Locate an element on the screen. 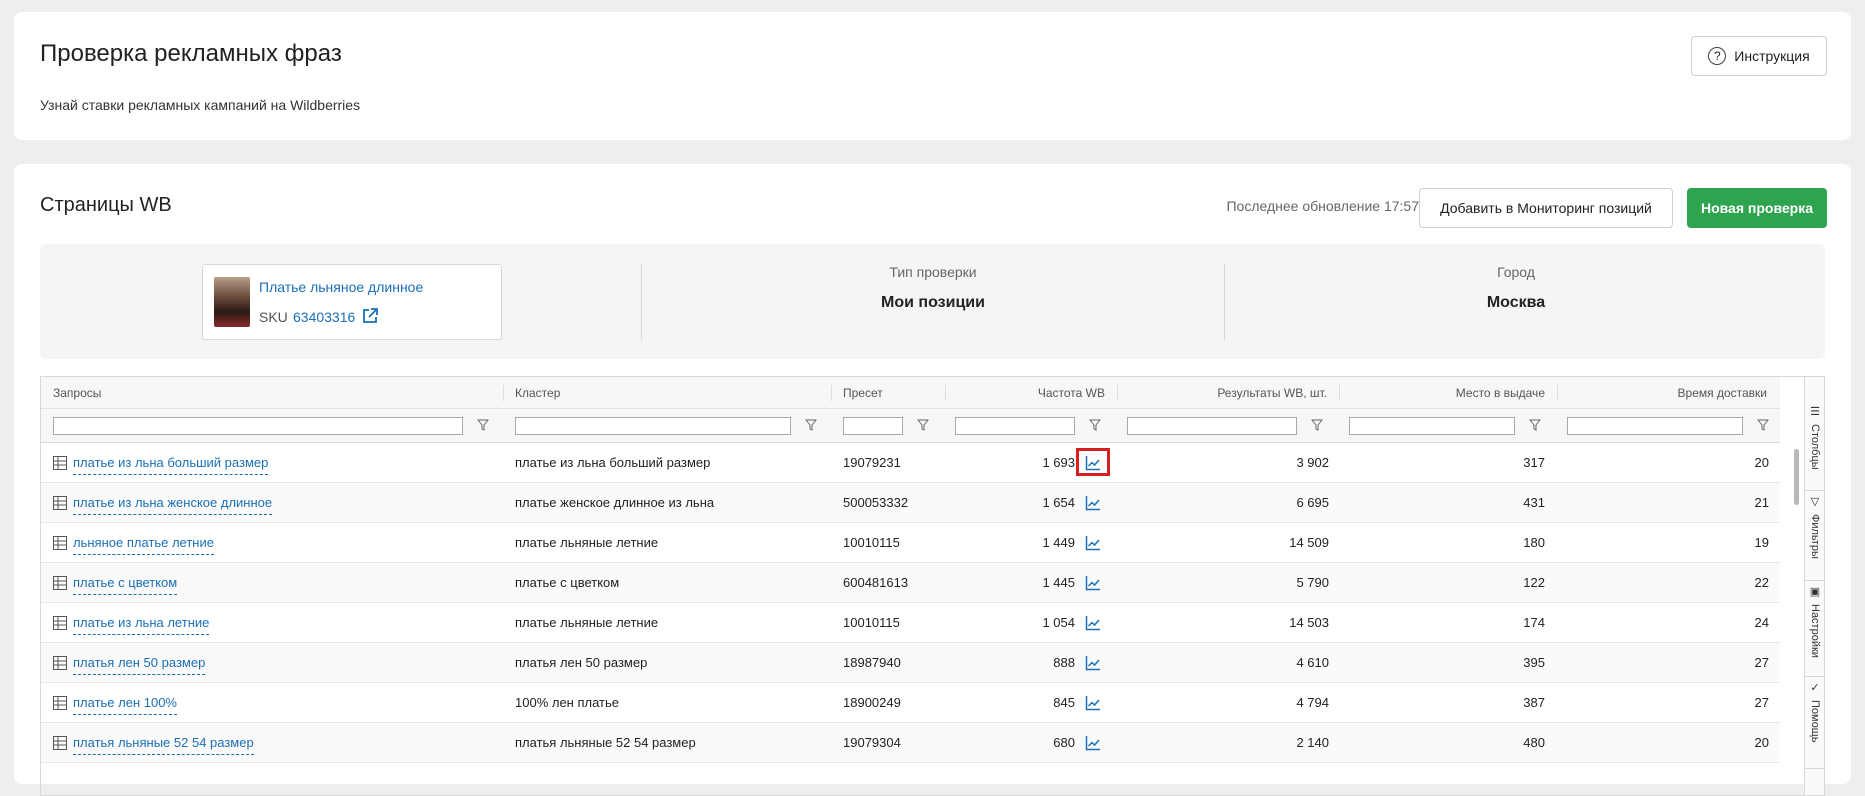  last-update-text: Последнее обновление 17:57 is located at coordinates (1322, 206).